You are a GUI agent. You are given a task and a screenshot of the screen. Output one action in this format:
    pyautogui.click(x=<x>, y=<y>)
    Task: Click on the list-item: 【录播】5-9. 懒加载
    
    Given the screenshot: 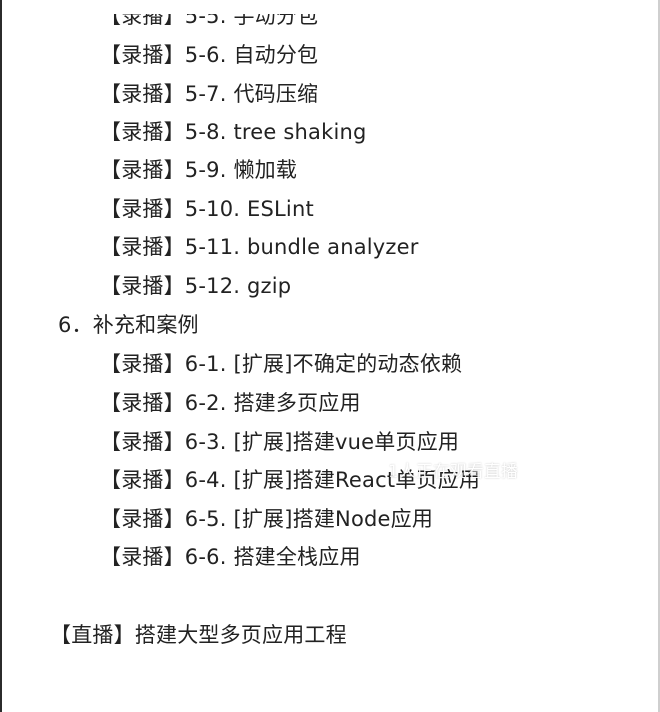 What is the action you would take?
    pyautogui.click(x=199, y=170)
    